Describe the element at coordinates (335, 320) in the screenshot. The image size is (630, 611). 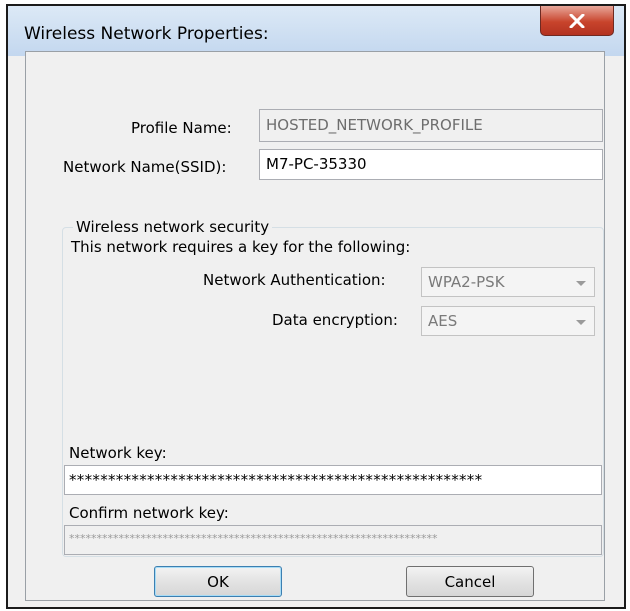
I see `encryption-label: Data encryption:` at that location.